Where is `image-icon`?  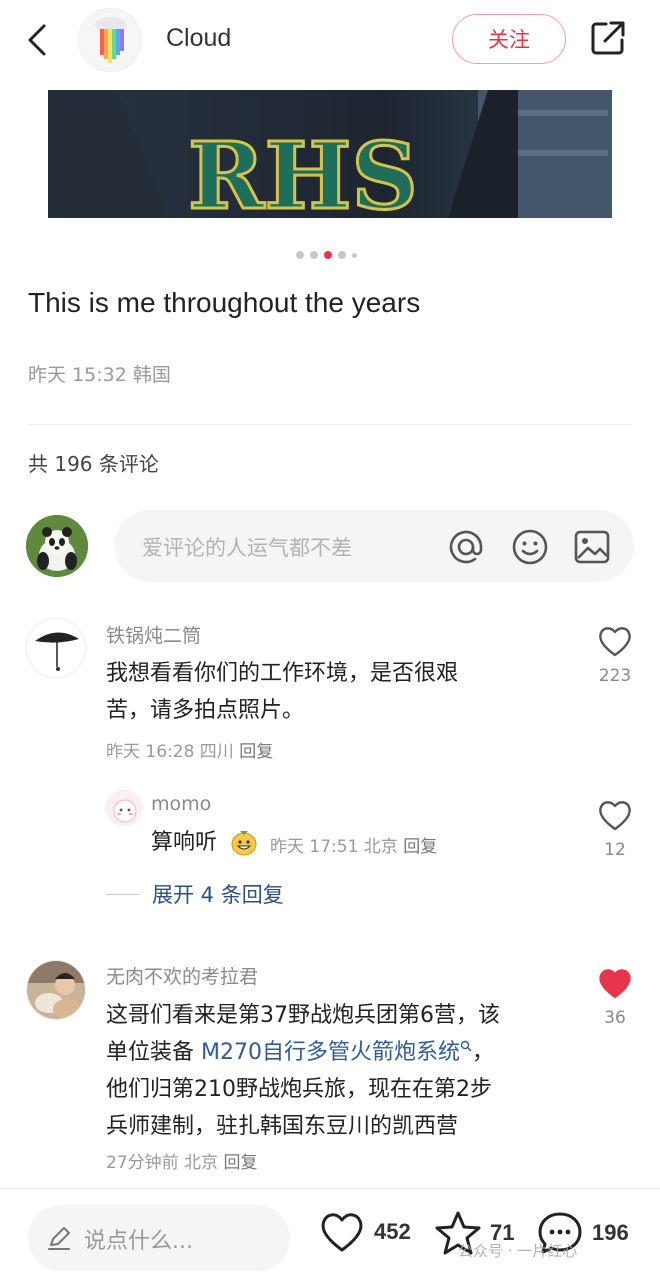 image-icon is located at coordinates (592, 547).